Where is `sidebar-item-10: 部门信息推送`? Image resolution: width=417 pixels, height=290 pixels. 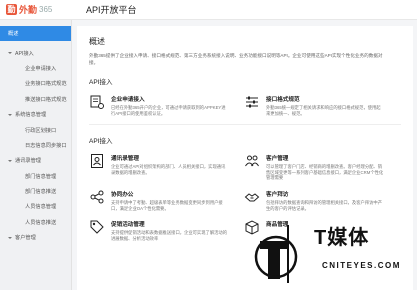 sidebar-item-10: 部门信息推送 is located at coordinates (35, 191).